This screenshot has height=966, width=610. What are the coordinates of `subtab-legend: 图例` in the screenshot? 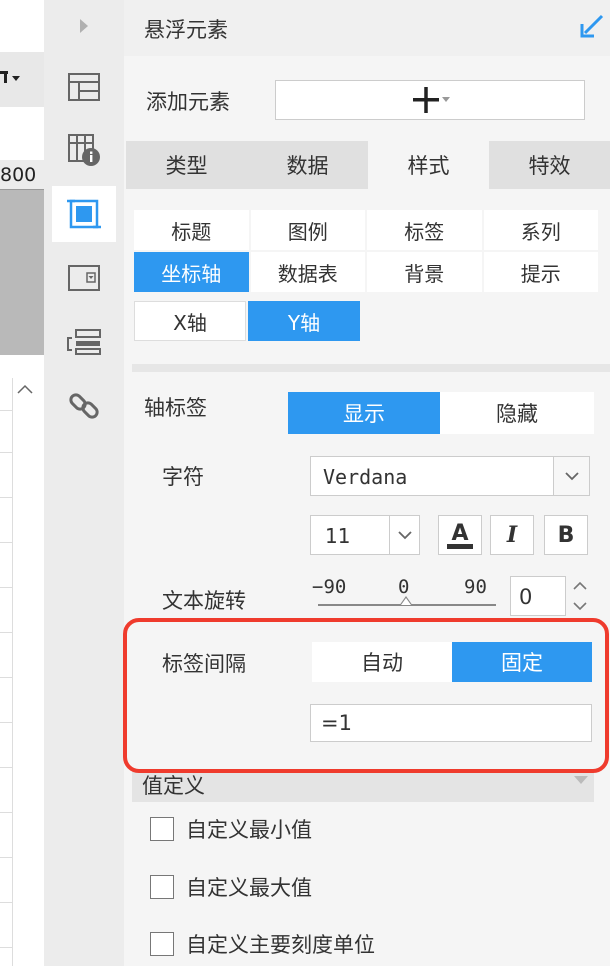 It's located at (307, 230).